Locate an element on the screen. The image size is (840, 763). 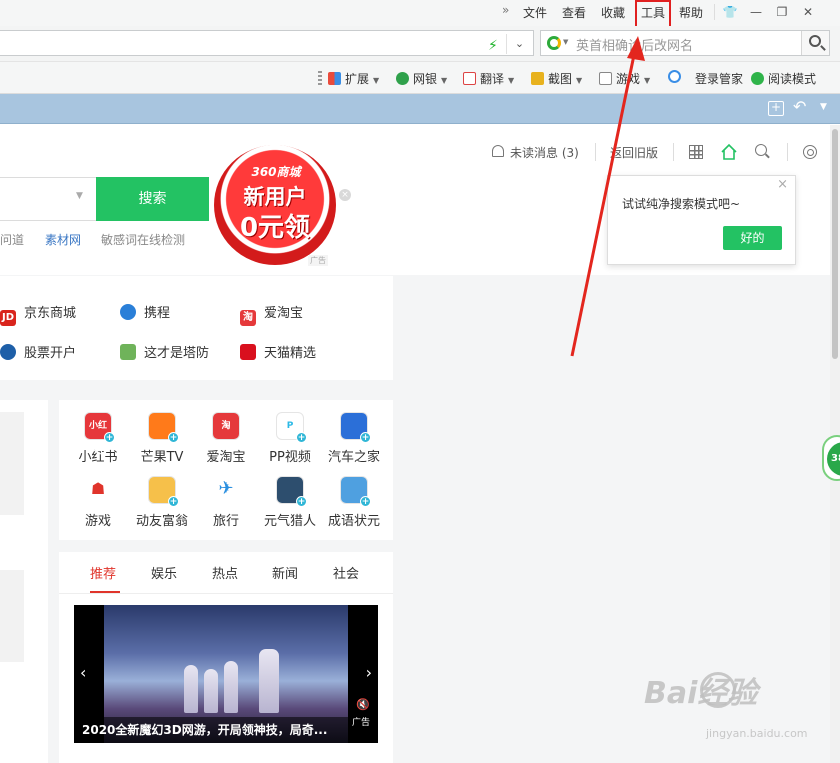
quick-link-jd: JD 京东商城 is located at coordinates (38, 314).